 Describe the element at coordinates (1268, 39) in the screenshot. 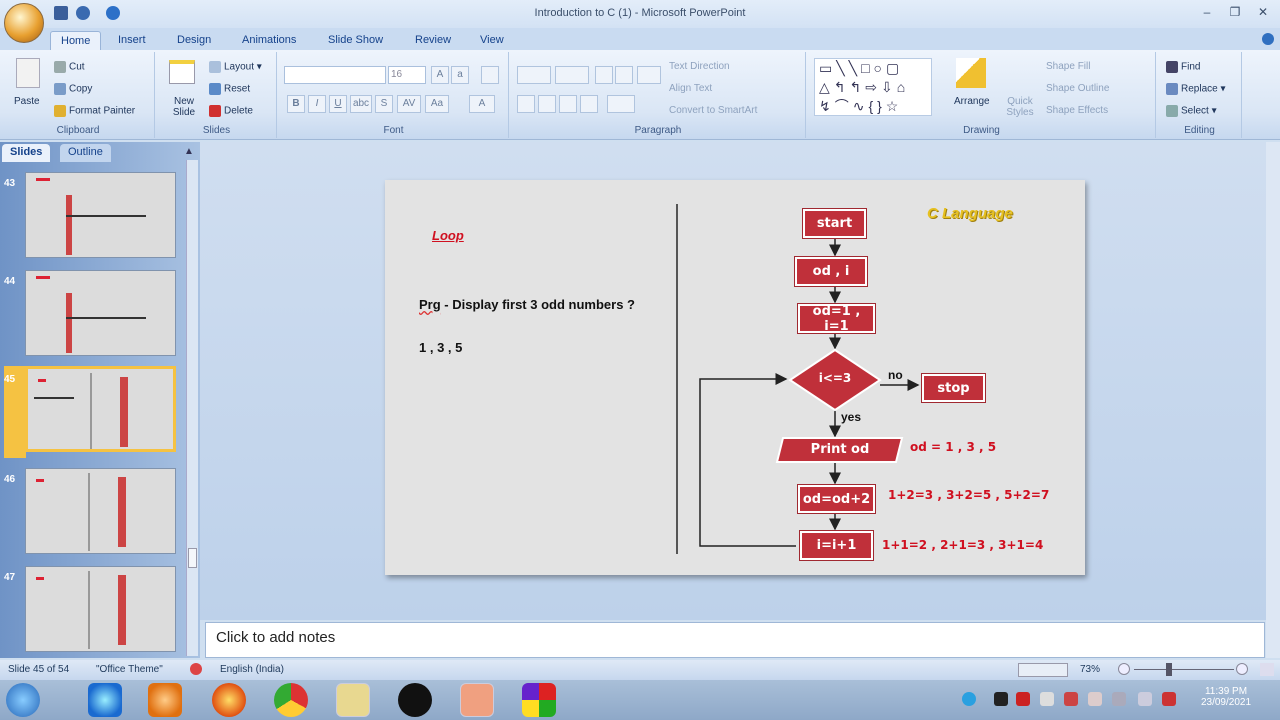

I see `help-icon` at that location.